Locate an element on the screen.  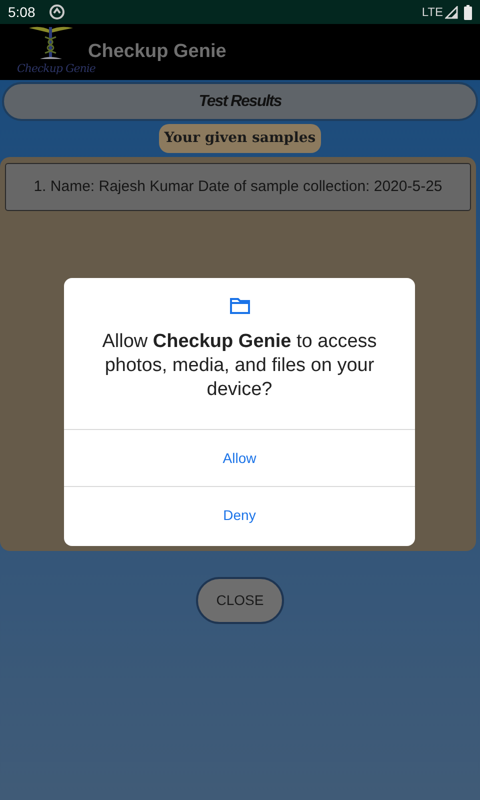
sample-item: 1. Name: Rajesh Kumar Date of sample collection: 2020-5-25 is located at coordinates (238, 187).